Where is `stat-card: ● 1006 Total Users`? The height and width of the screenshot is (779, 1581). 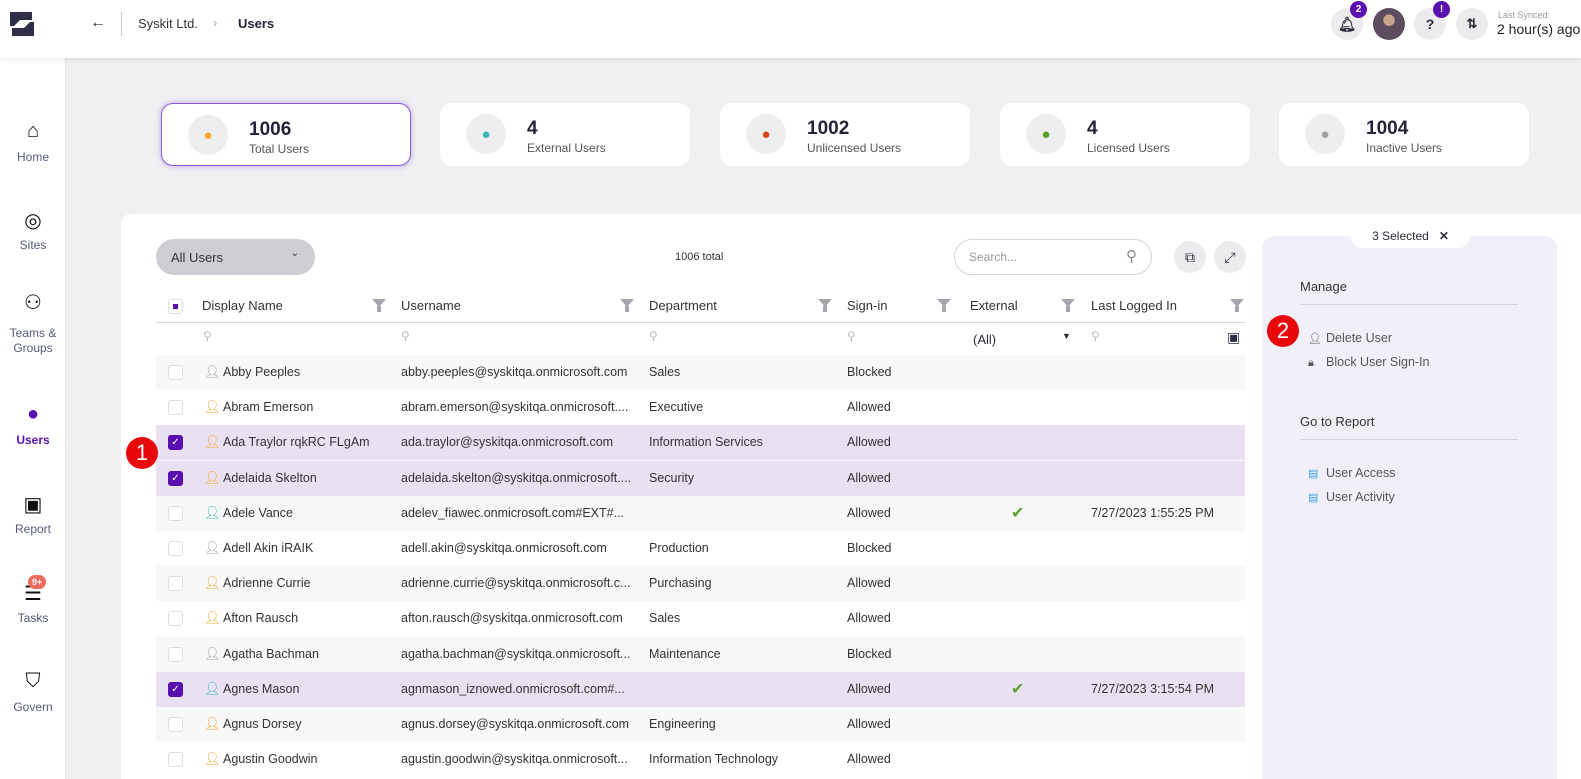
stat-card: ● 1006 Total Users is located at coordinates (286, 134).